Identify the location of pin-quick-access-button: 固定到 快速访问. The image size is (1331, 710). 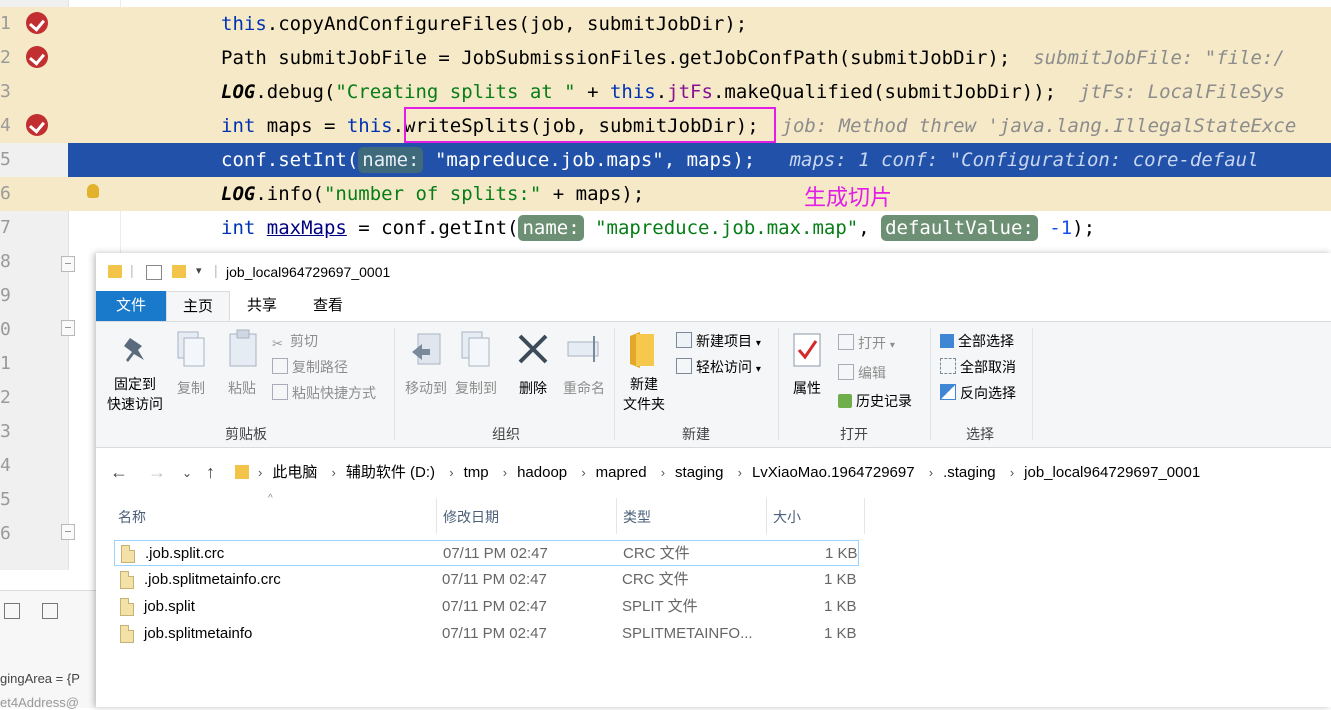
(135, 394).